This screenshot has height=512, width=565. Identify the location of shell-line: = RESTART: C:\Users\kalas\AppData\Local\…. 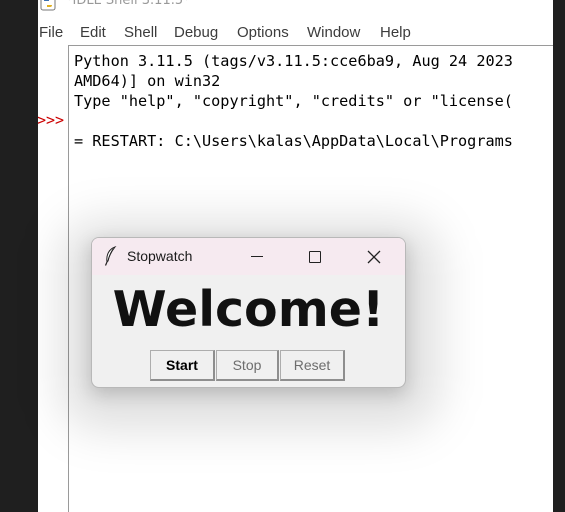
(293, 141).